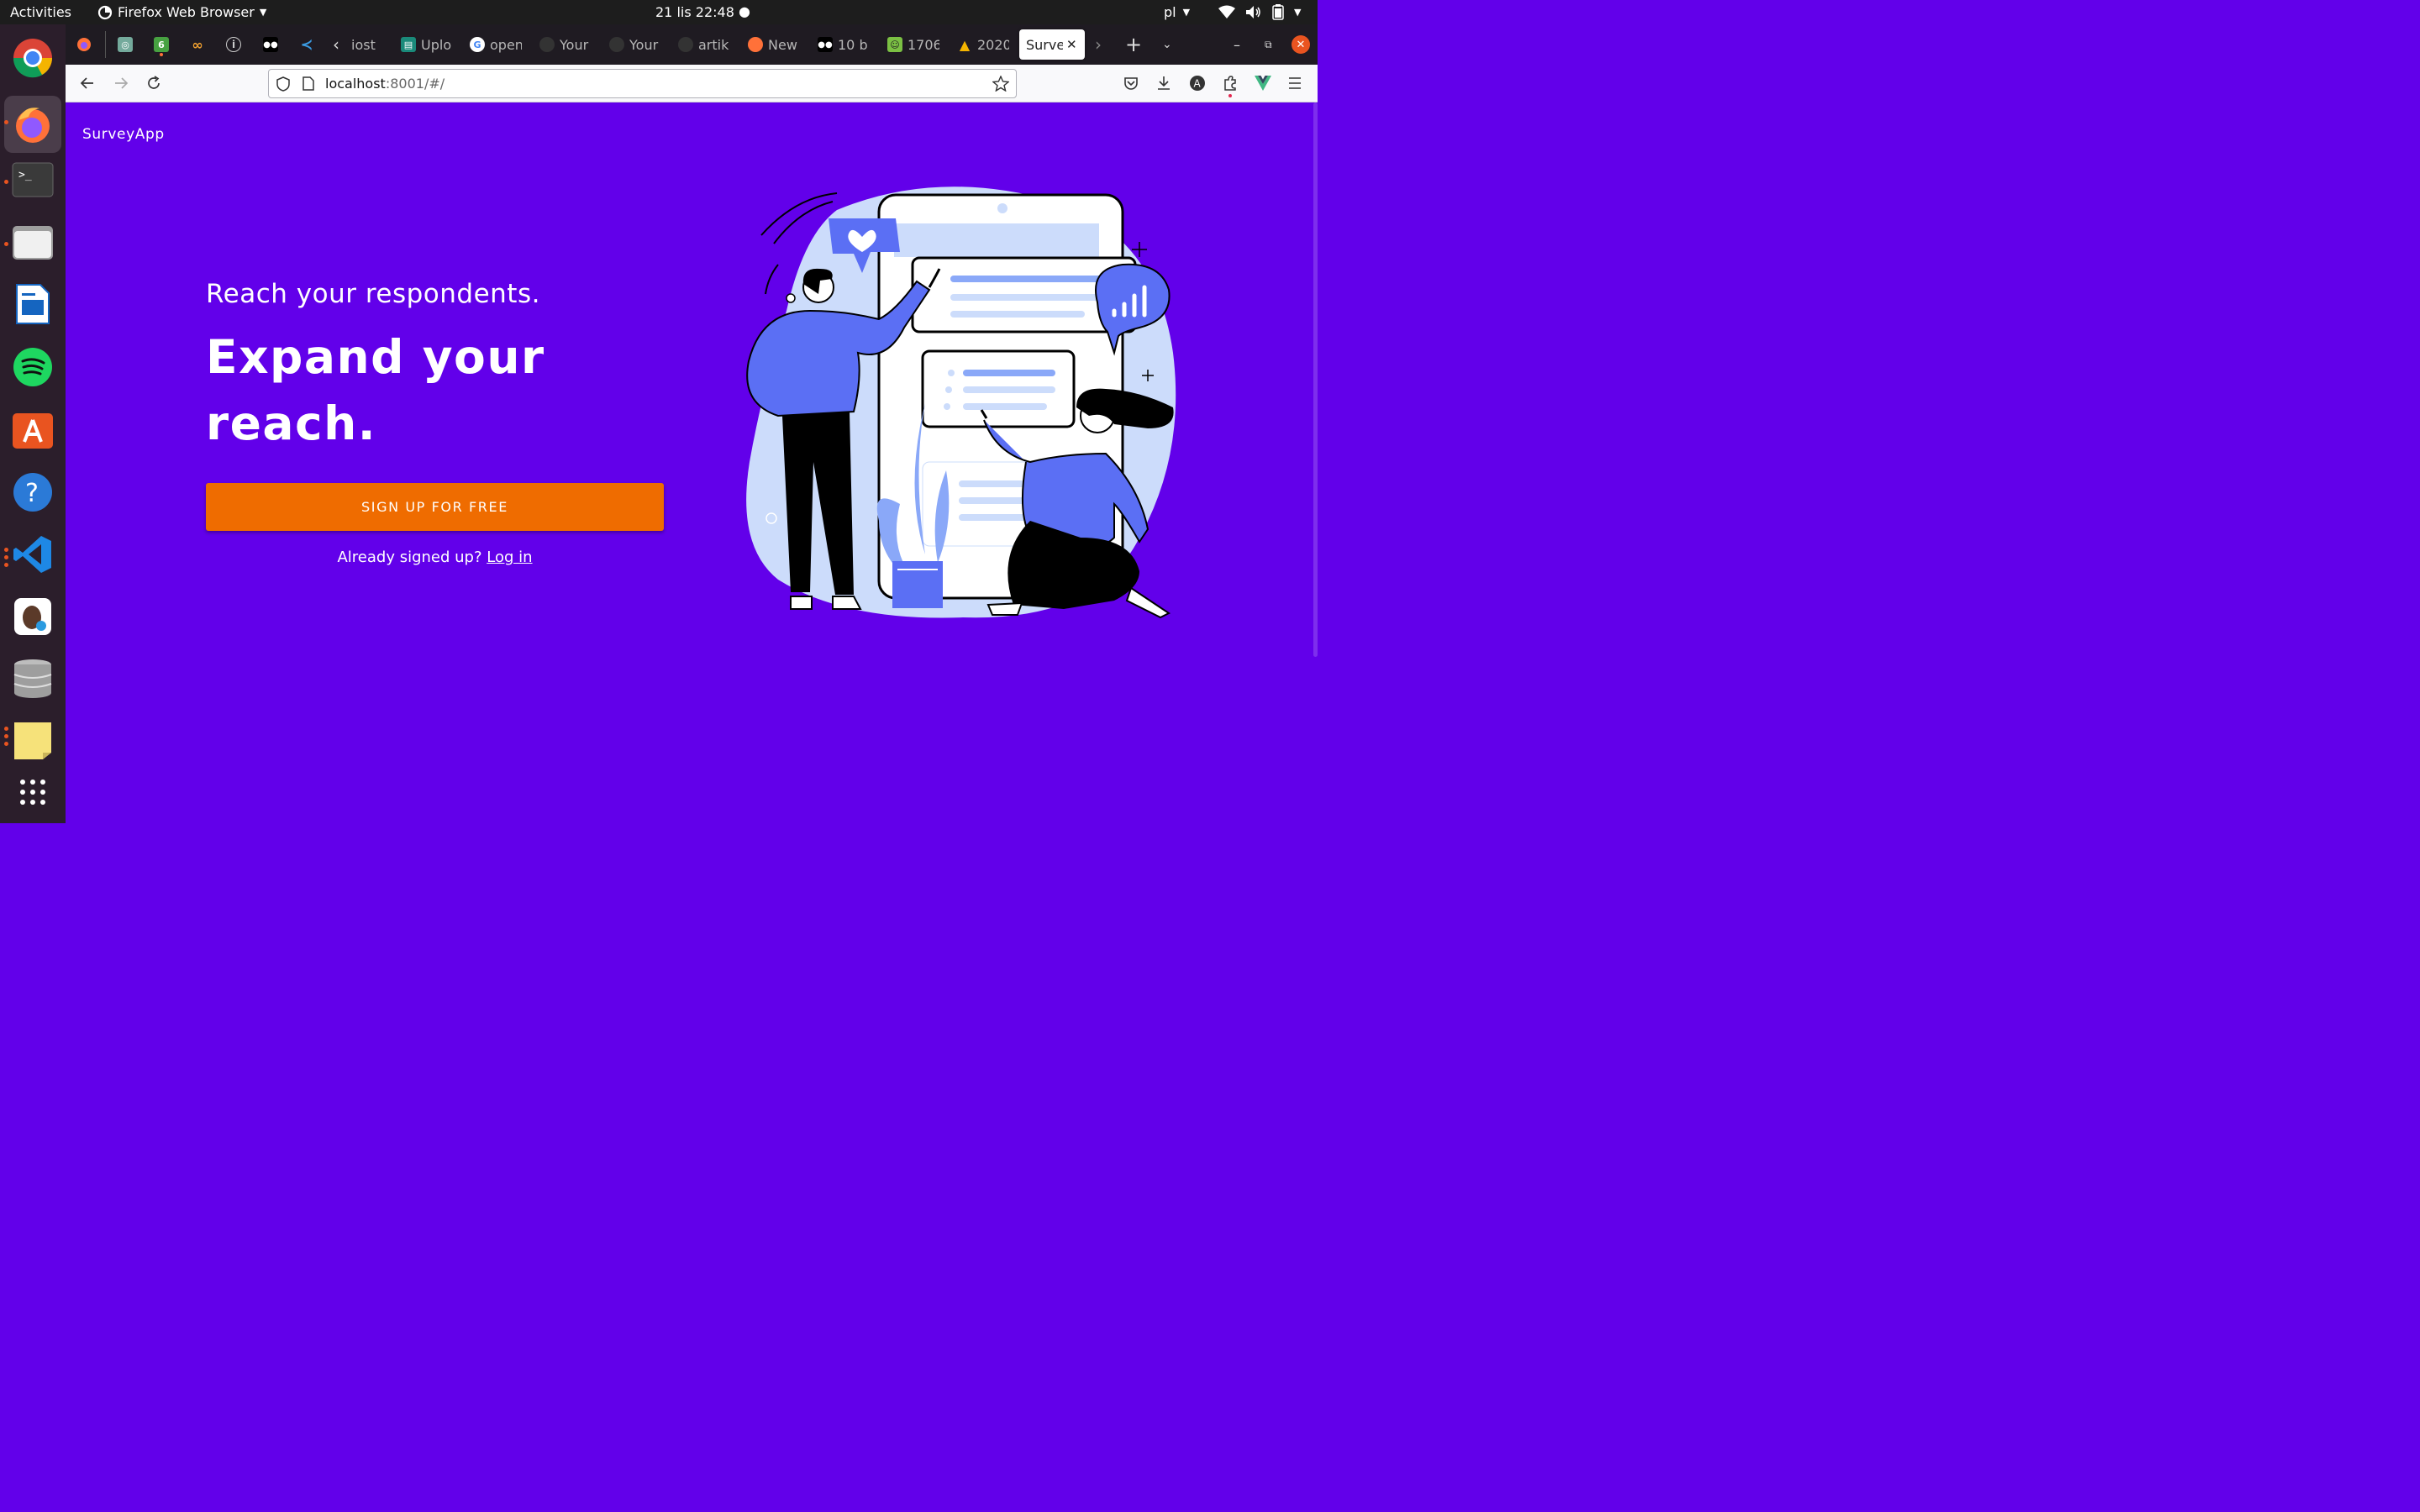  I want to click on upload-icon: ▤, so click(408, 44).